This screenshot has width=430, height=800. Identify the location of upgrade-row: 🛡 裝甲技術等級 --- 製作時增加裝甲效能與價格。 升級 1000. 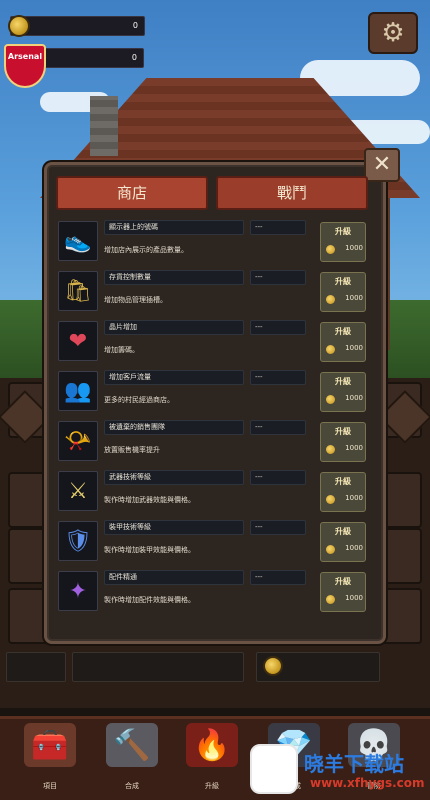
(215, 543).